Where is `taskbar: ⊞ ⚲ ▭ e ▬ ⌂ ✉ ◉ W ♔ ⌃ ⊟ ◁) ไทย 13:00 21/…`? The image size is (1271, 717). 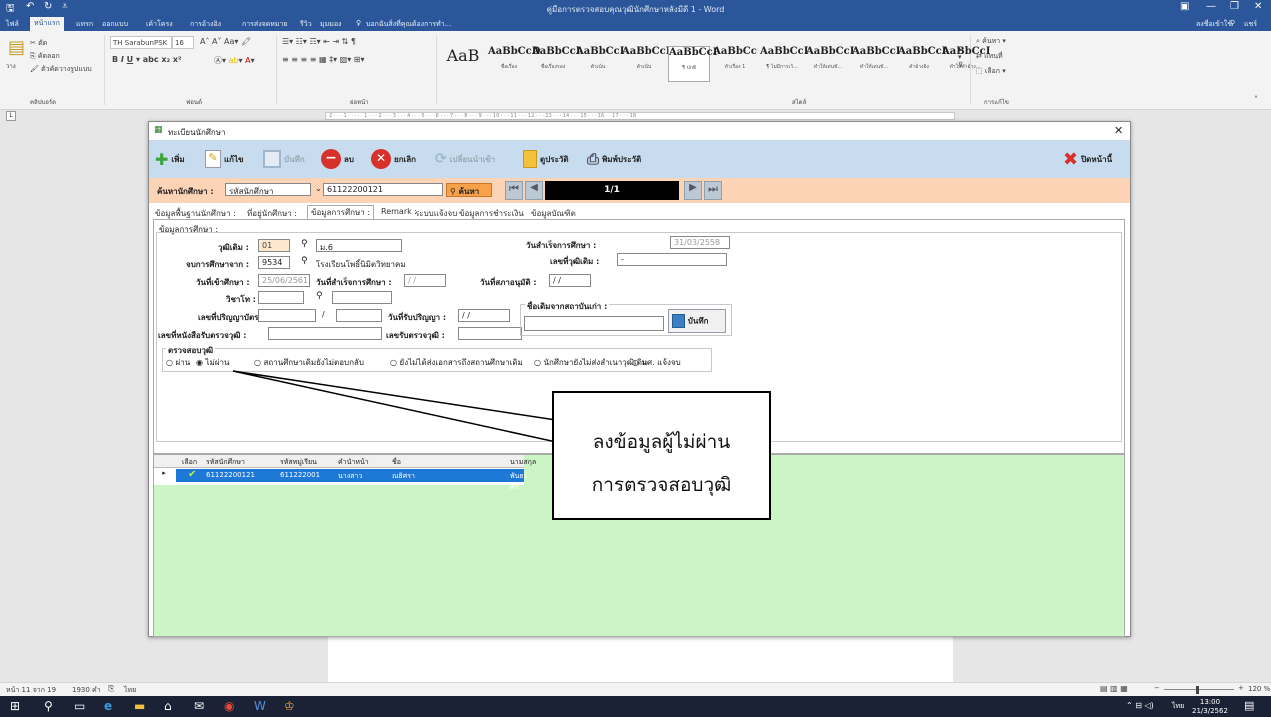 taskbar: ⊞ ⚲ ▭ e ▬ ⌂ ✉ ◉ W ♔ ⌃ ⊟ ◁) ไทย 13:00 21/… is located at coordinates (635, 706).